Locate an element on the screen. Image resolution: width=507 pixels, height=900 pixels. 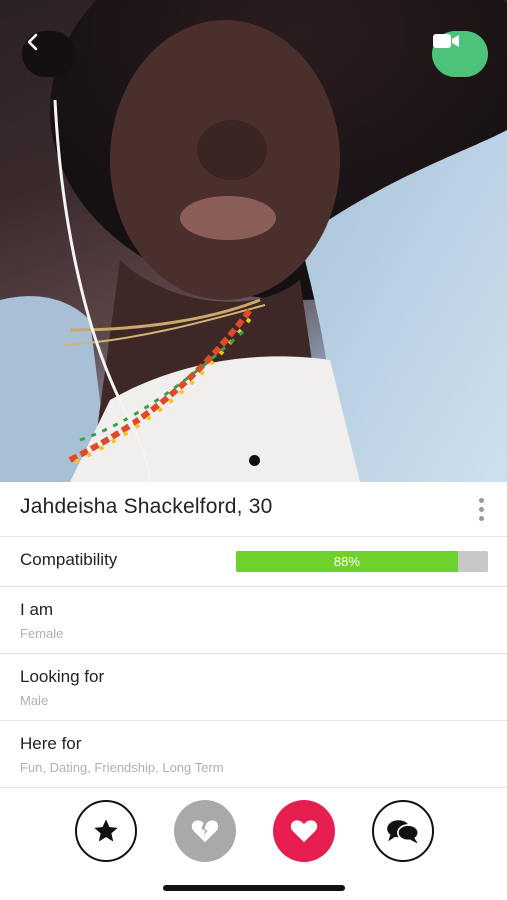
compatibility-row: Compatibility 88% is located at coordinates (253, 562).